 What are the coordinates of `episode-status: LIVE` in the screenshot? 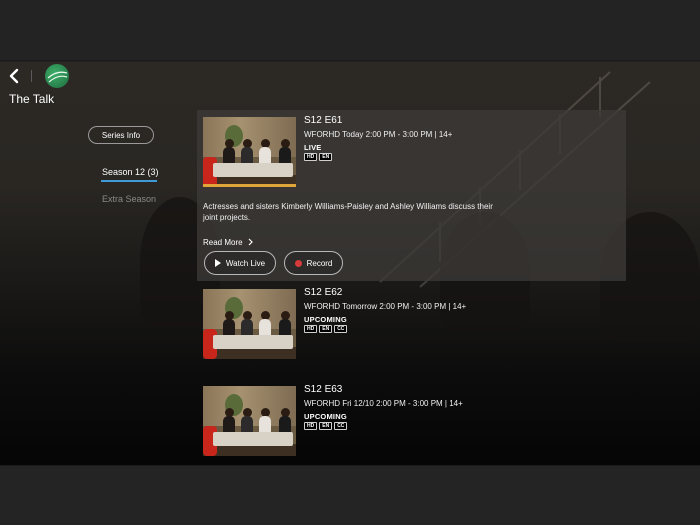 It's located at (313, 147).